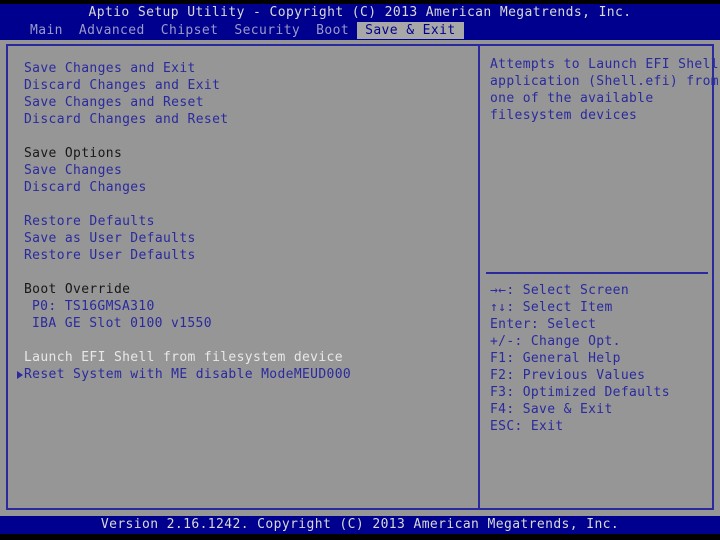 The width and height of the screenshot is (720, 540). Describe the element at coordinates (77, 289) in the screenshot. I see `section-header-boot-override: Boot Override` at that location.